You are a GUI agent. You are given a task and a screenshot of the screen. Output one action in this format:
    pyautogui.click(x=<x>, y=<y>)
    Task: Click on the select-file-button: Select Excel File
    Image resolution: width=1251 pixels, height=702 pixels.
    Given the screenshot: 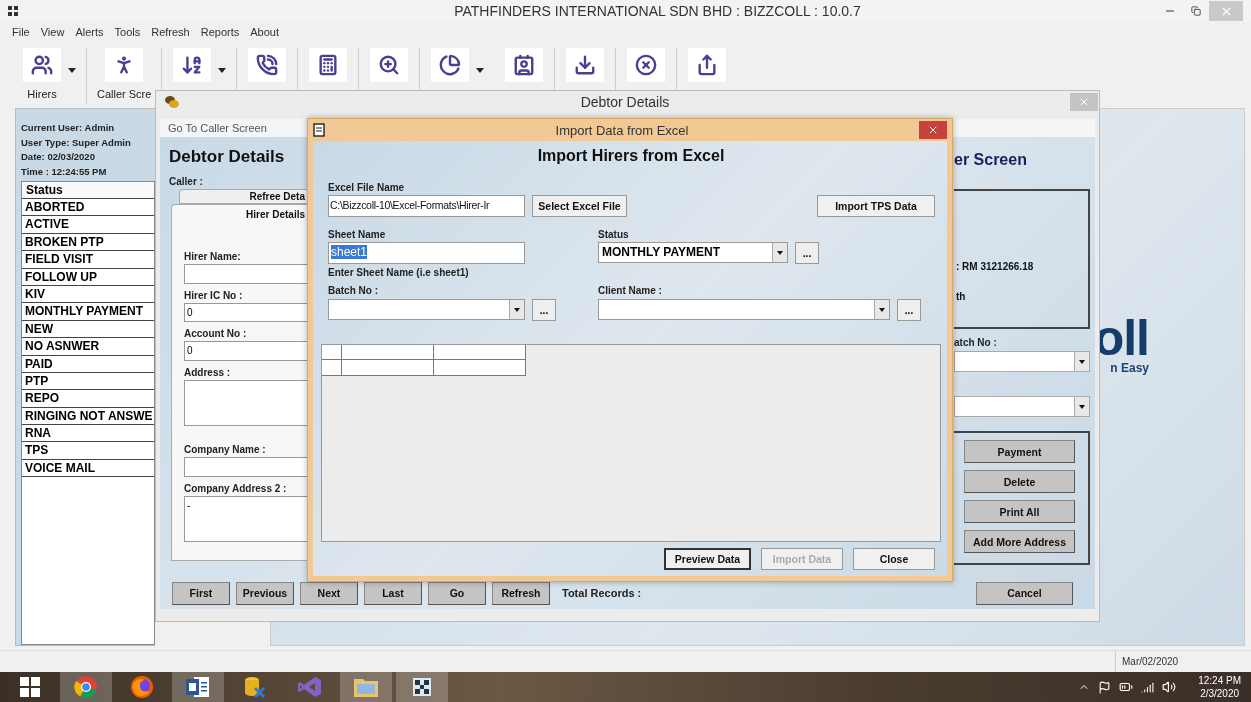 What is the action you would take?
    pyautogui.click(x=579, y=206)
    